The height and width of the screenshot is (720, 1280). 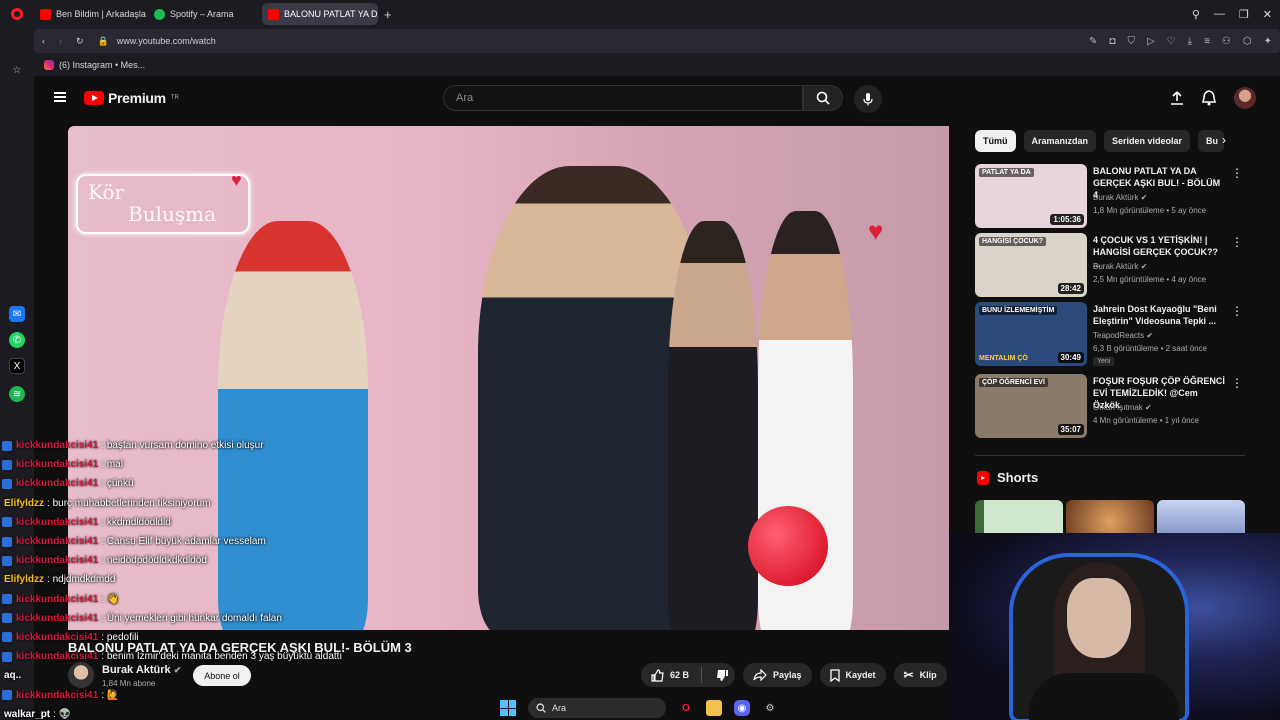 I want to click on search-button, so click(x=823, y=98).